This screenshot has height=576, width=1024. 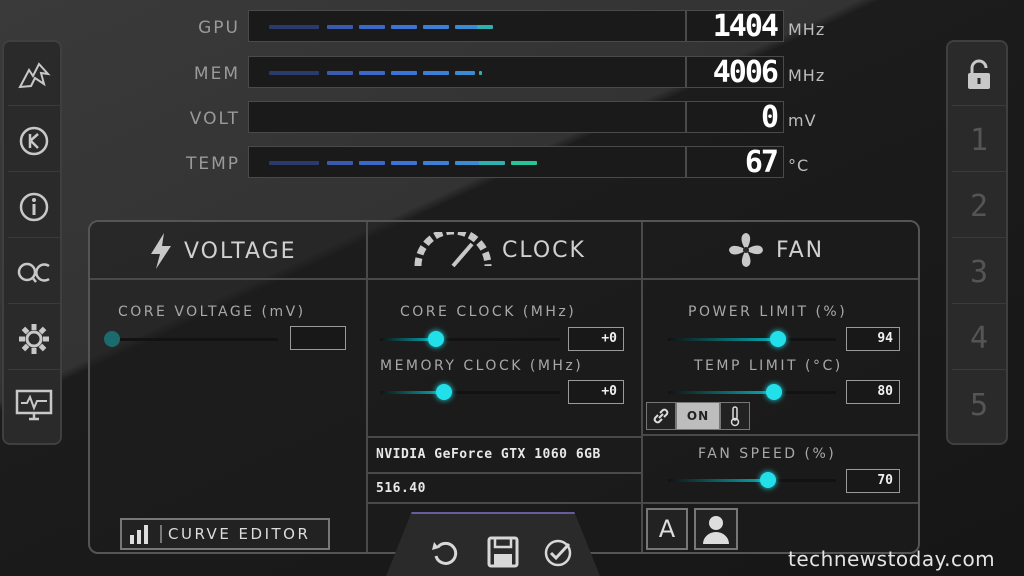 What do you see at coordinates (698, 416) in the screenshot?
I see `sync-toggle: ON` at bounding box center [698, 416].